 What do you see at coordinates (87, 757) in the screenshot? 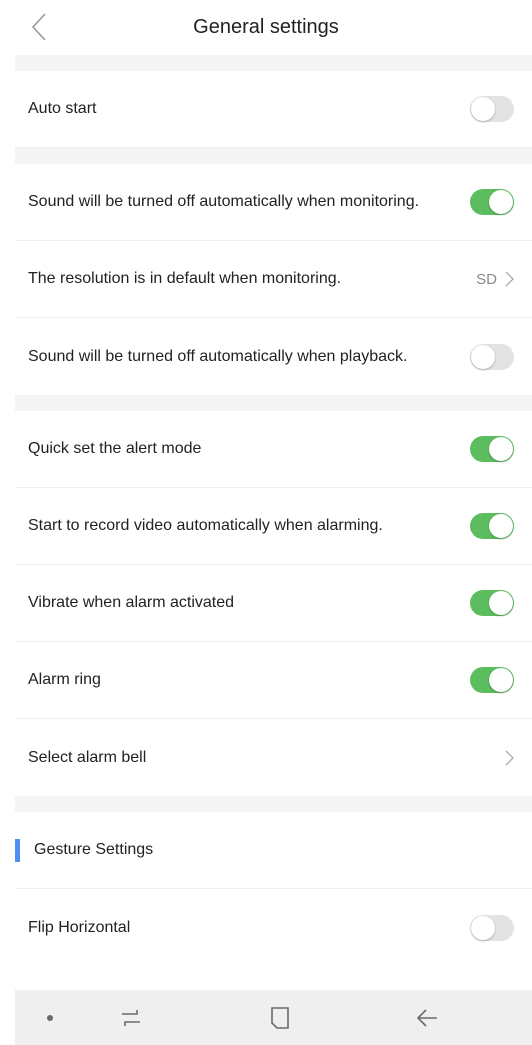
I see `setting-label: Select alarm bell` at bounding box center [87, 757].